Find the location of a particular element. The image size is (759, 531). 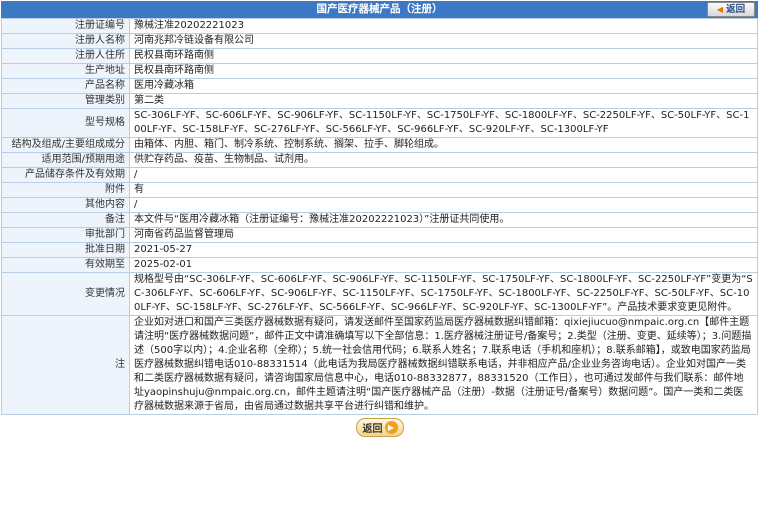

table-row: 有效期至 2025-02-01 is located at coordinates (379, 265).